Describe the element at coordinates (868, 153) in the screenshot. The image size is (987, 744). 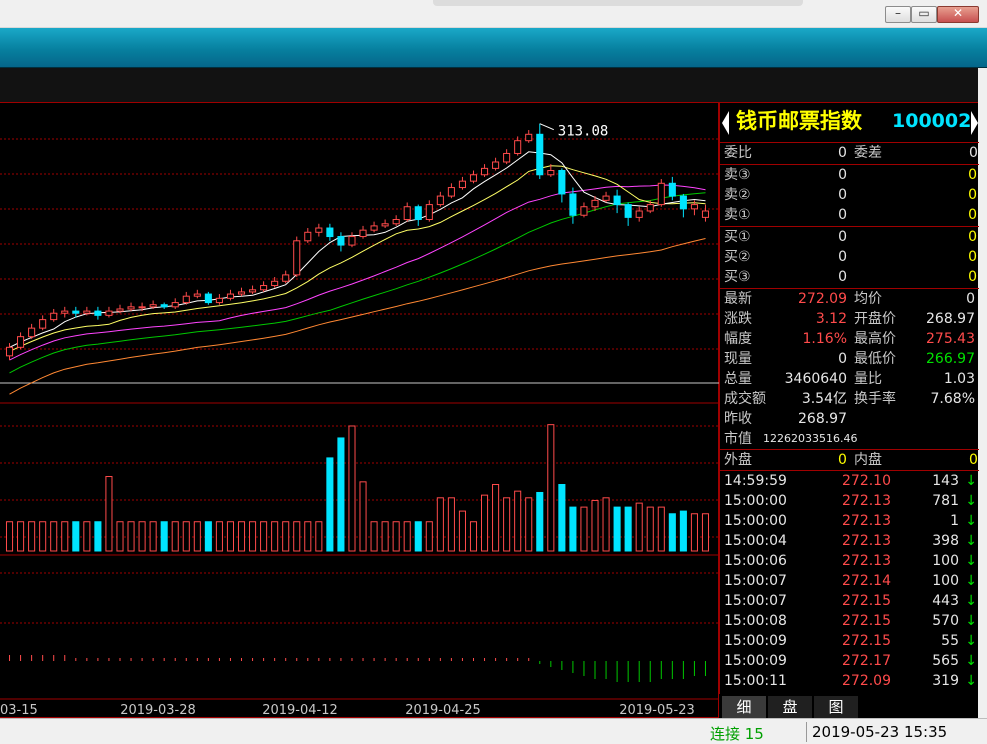
I see `label: 委差` at that location.